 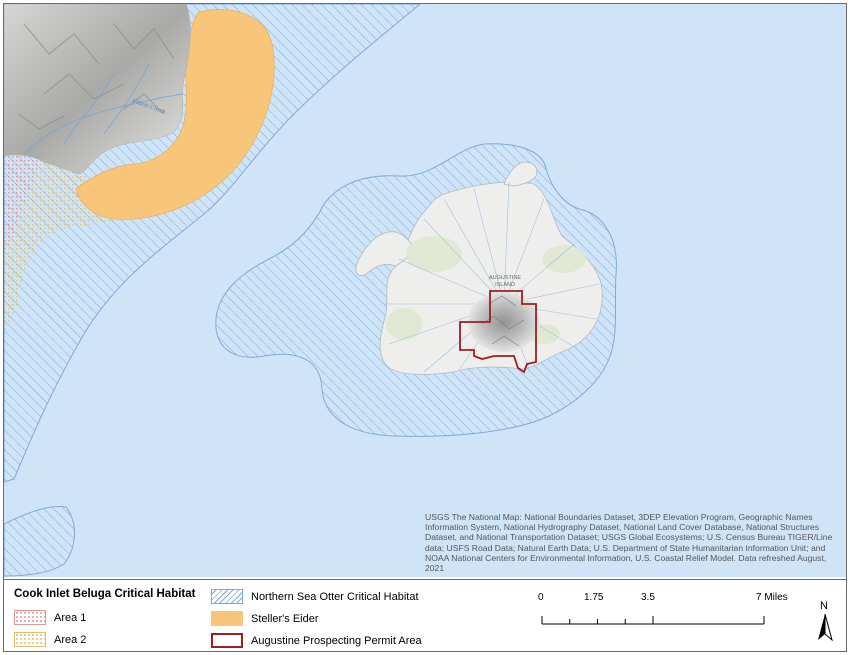 What do you see at coordinates (648, 597) in the screenshot?
I see `scale-tick-label-2: 3.5` at bounding box center [648, 597].